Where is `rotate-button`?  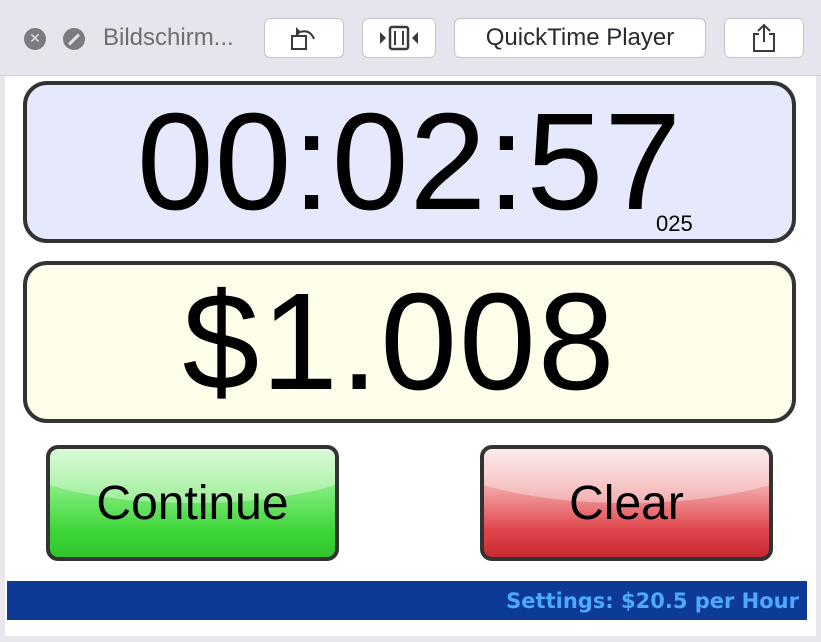 rotate-button is located at coordinates (304, 38).